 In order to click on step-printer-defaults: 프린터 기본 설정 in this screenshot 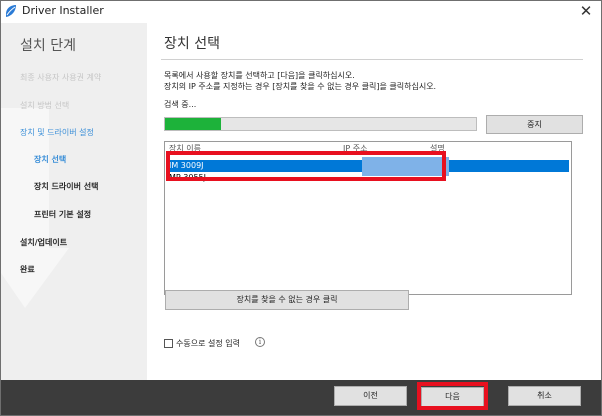, I will do `click(63, 214)`.